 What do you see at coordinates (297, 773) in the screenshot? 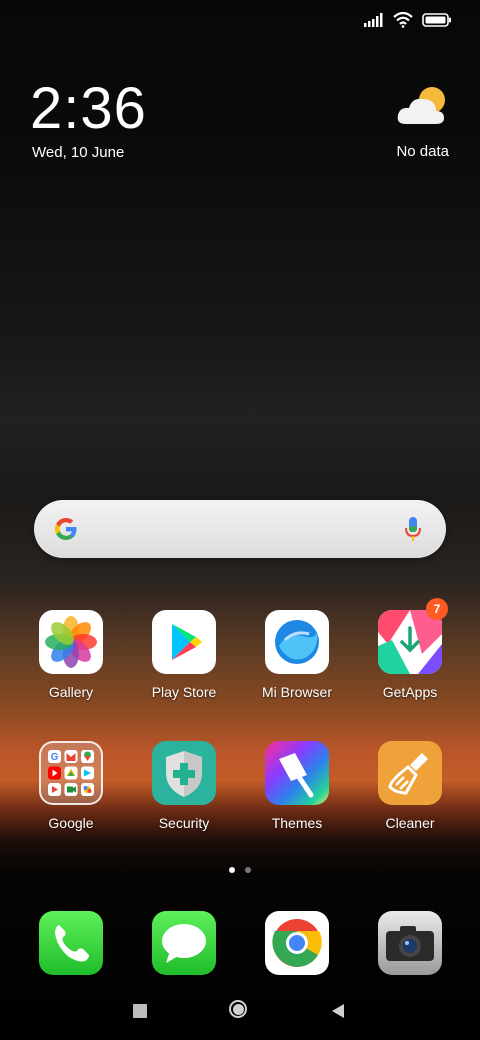
I see `themes-icon` at bounding box center [297, 773].